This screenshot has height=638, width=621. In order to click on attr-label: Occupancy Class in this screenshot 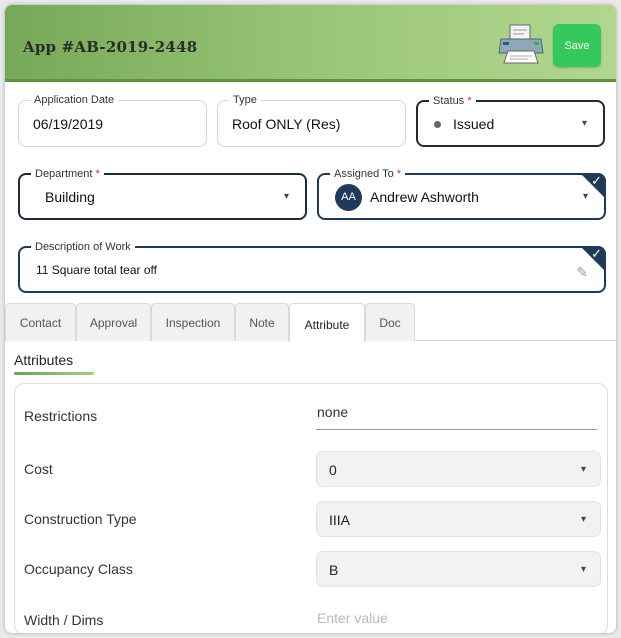, I will do `click(78, 569)`.